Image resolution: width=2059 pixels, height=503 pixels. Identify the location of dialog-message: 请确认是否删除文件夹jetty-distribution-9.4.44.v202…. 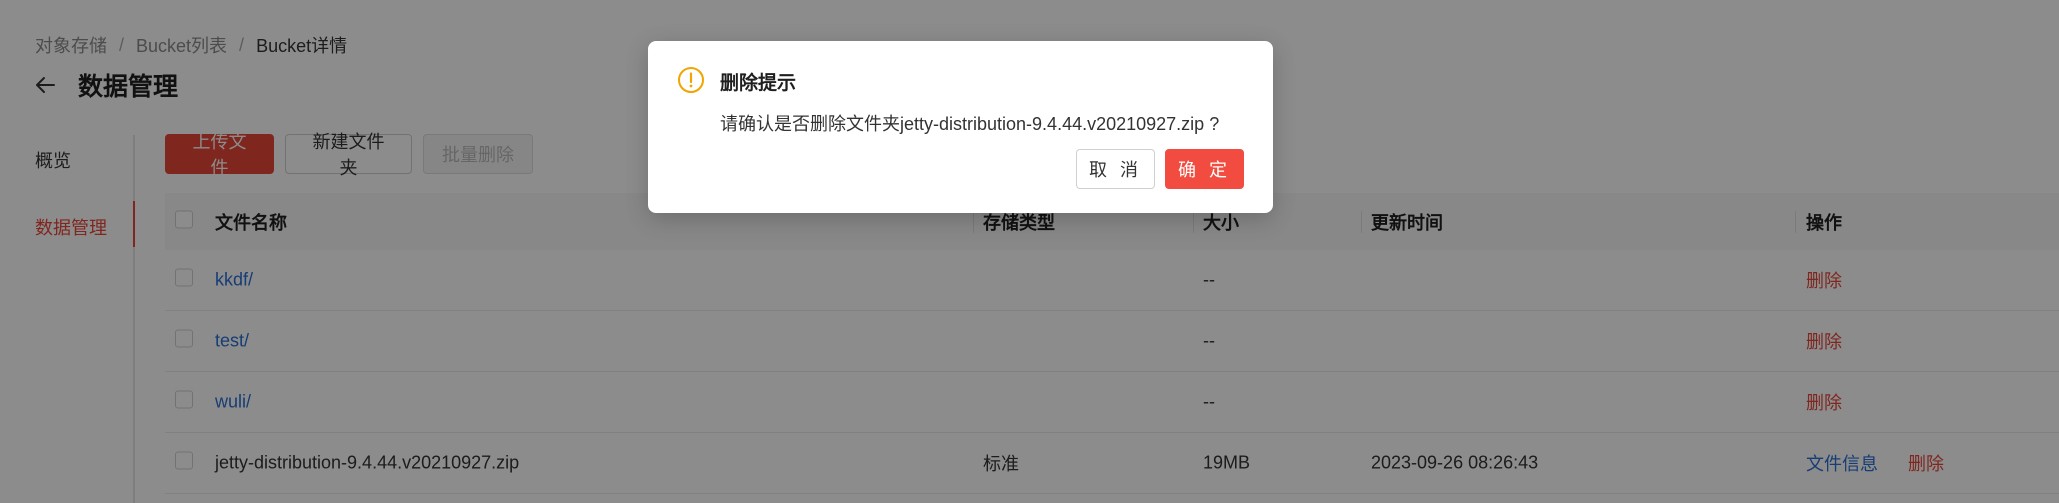
(970, 124).